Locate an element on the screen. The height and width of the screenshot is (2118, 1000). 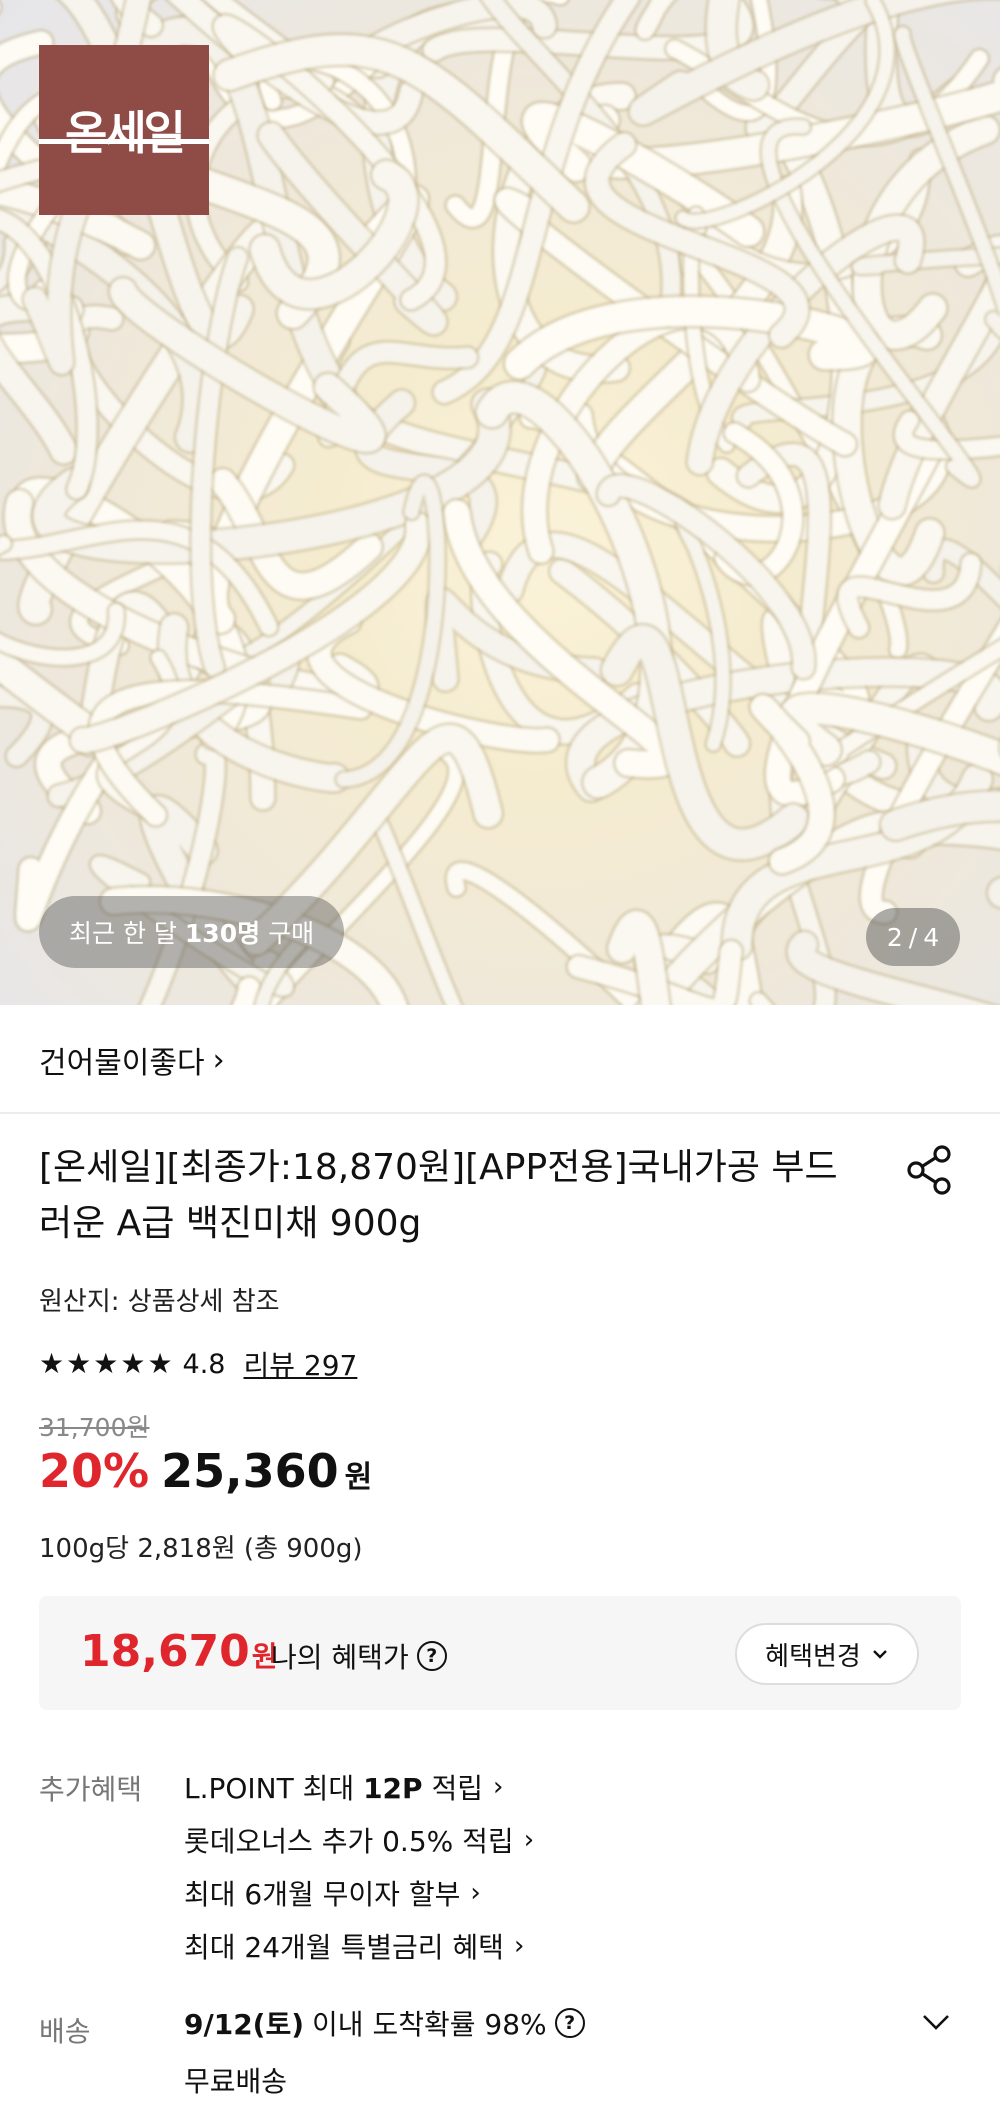
price-row: 20% 25,360 원 is located at coordinates (205, 1471).